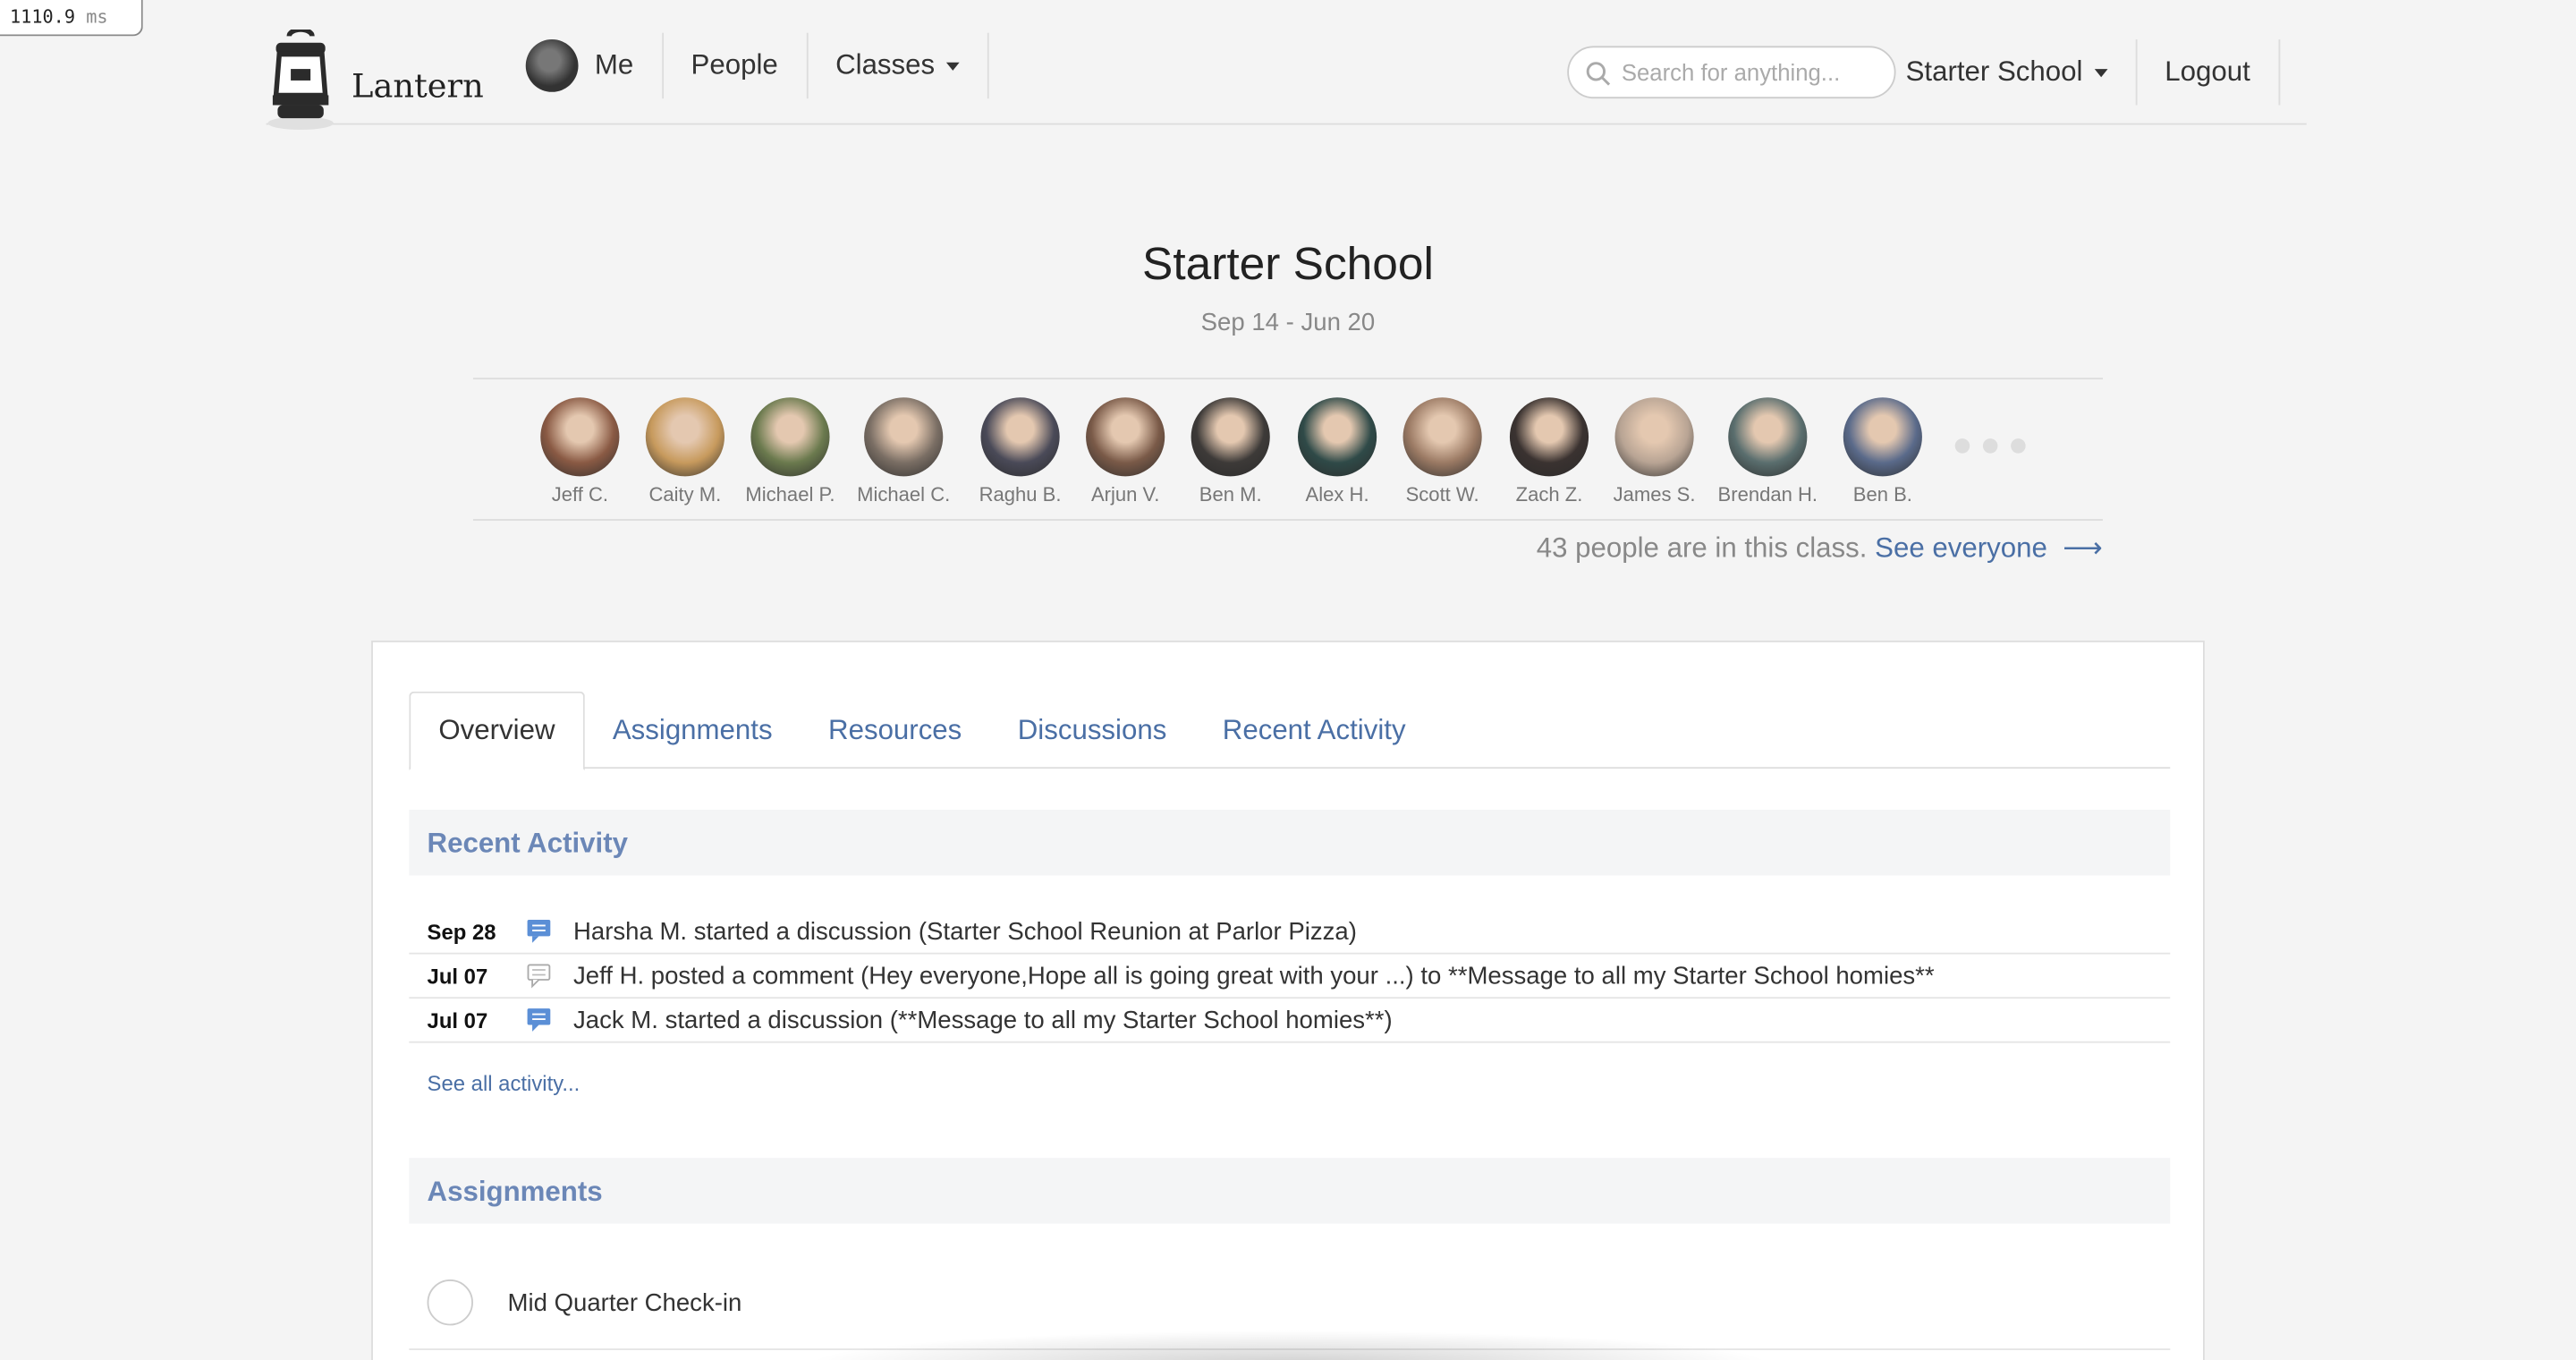 Image resolution: width=2576 pixels, height=1360 pixels. What do you see at coordinates (1442, 494) in the screenshot?
I see `person-name: Scott W.` at bounding box center [1442, 494].